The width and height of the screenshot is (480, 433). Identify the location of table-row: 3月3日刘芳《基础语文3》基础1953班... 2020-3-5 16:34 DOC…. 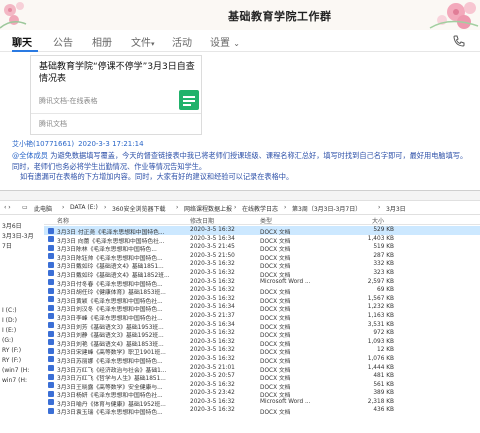
(262, 326).